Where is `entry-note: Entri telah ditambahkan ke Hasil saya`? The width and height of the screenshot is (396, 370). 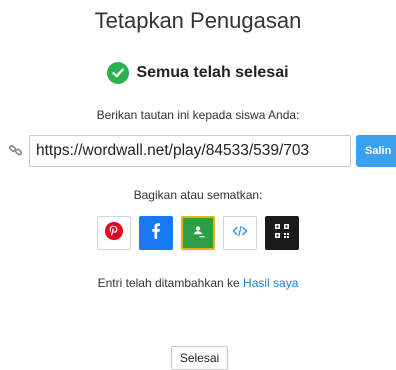 entry-note: Entri telah ditambahkan ke Hasil saya is located at coordinates (198, 283).